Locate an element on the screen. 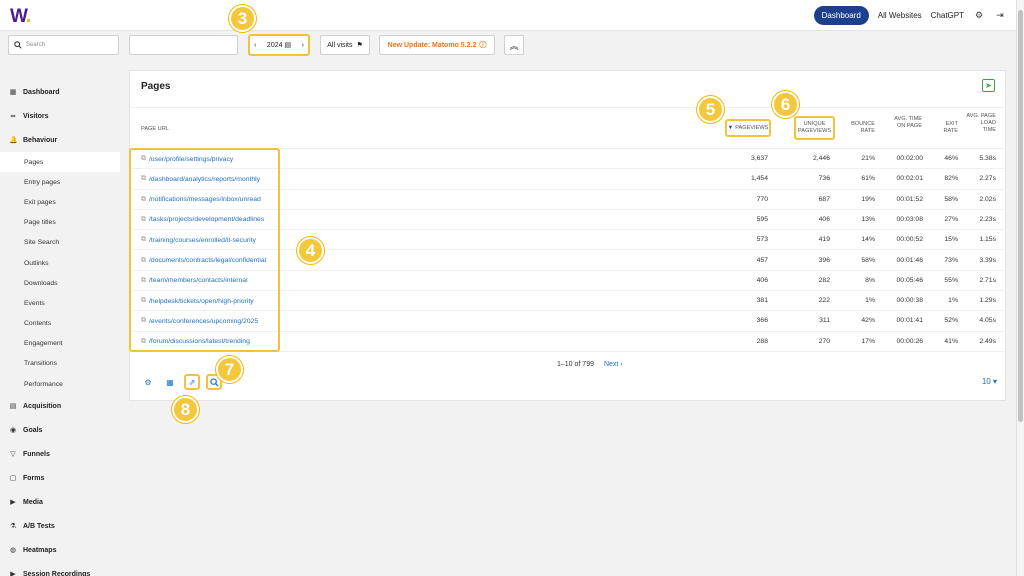 Image resolution: width=1024 pixels, height=576 pixels. segment-selector: All visits ⚑ is located at coordinates (345, 45).